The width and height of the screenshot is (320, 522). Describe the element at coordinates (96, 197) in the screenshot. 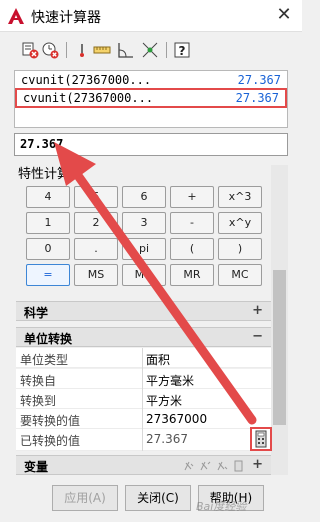

I see `key-5: 5` at that location.